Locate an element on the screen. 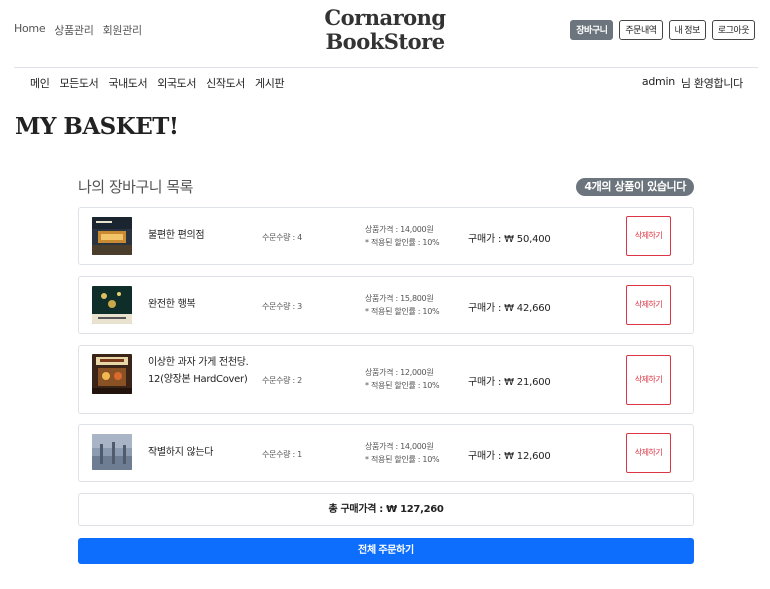 The height and width of the screenshot is (589, 770). book-title: 작별하지 않는다 is located at coordinates (181, 452).